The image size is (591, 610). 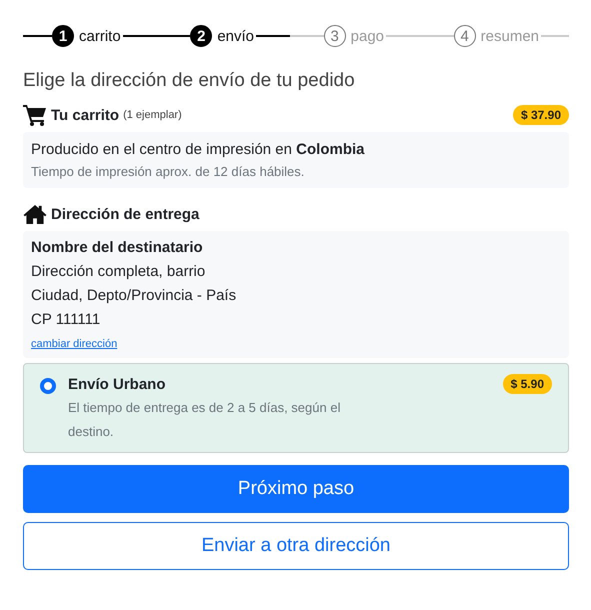 I want to click on recipient-name: Nombre del destinatario, so click(x=117, y=247).